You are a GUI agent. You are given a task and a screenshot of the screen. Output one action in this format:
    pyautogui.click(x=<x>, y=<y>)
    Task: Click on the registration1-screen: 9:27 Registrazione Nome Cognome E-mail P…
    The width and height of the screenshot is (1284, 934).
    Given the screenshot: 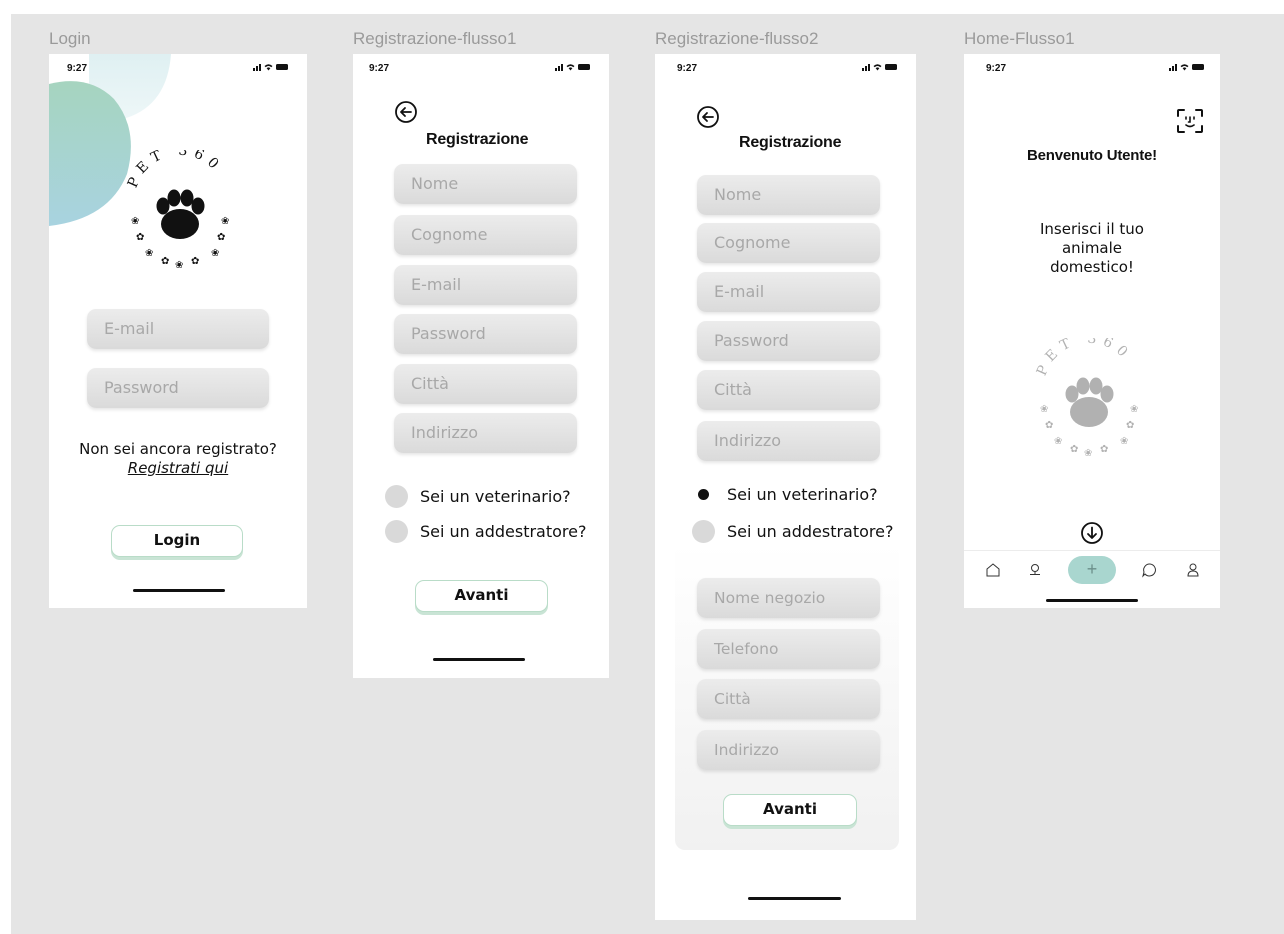 What is the action you would take?
    pyautogui.click(x=481, y=366)
    